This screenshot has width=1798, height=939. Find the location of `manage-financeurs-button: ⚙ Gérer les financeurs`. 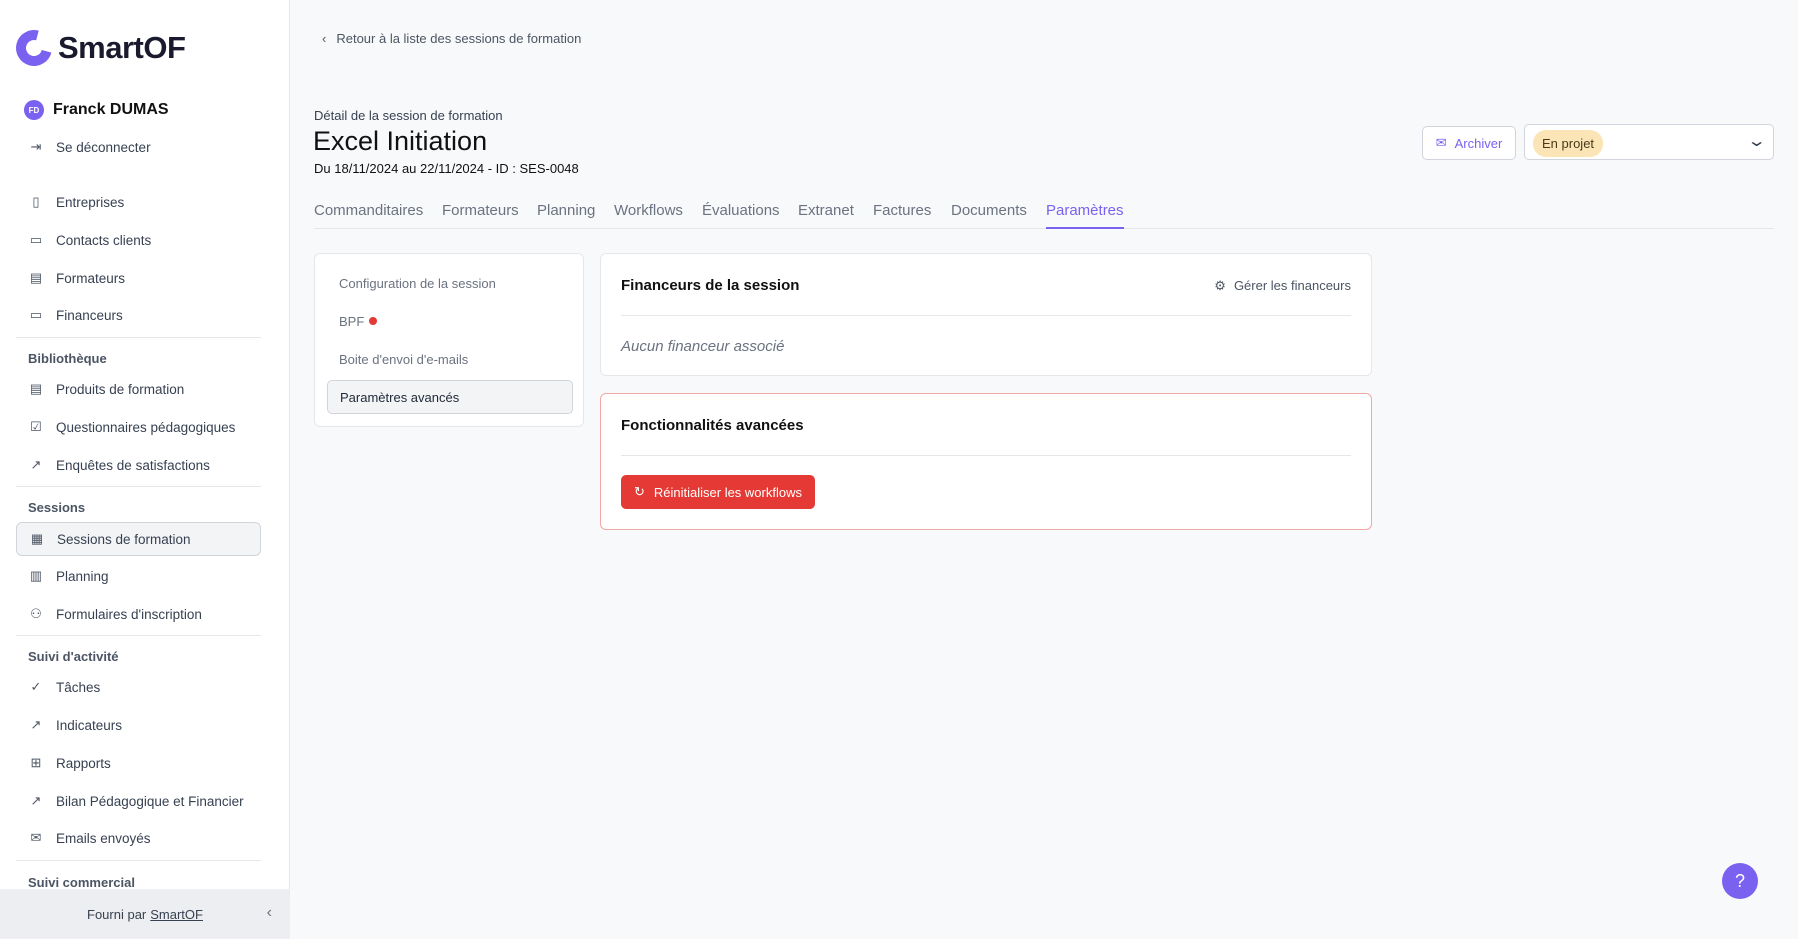

manage-financeurs-button: ⚙ Gérer les financeurs is located at coordinates (1282, 286).